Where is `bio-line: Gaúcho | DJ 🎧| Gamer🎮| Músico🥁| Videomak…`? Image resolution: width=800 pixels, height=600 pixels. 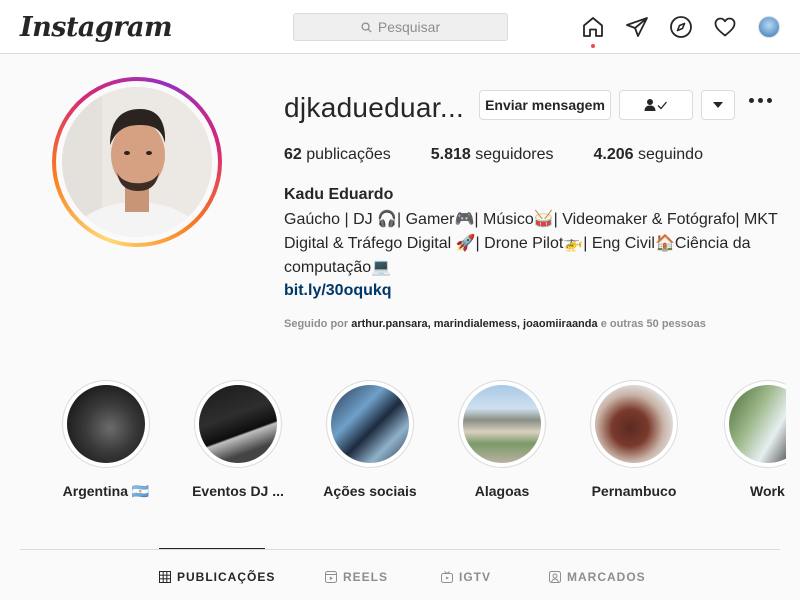
bio-line: Gaúcho | DJ 🎧| Gamer🎮| Músico🥁| Videomak… is located at coordinates (531, 219).